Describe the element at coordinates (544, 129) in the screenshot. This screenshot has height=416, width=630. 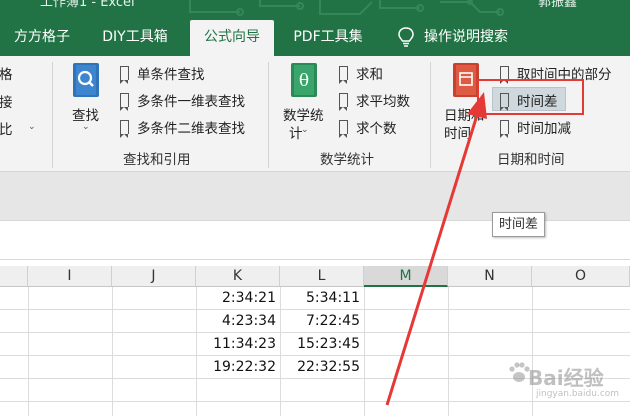
I see `time-add-subtract-label: 时间加减` at that location.